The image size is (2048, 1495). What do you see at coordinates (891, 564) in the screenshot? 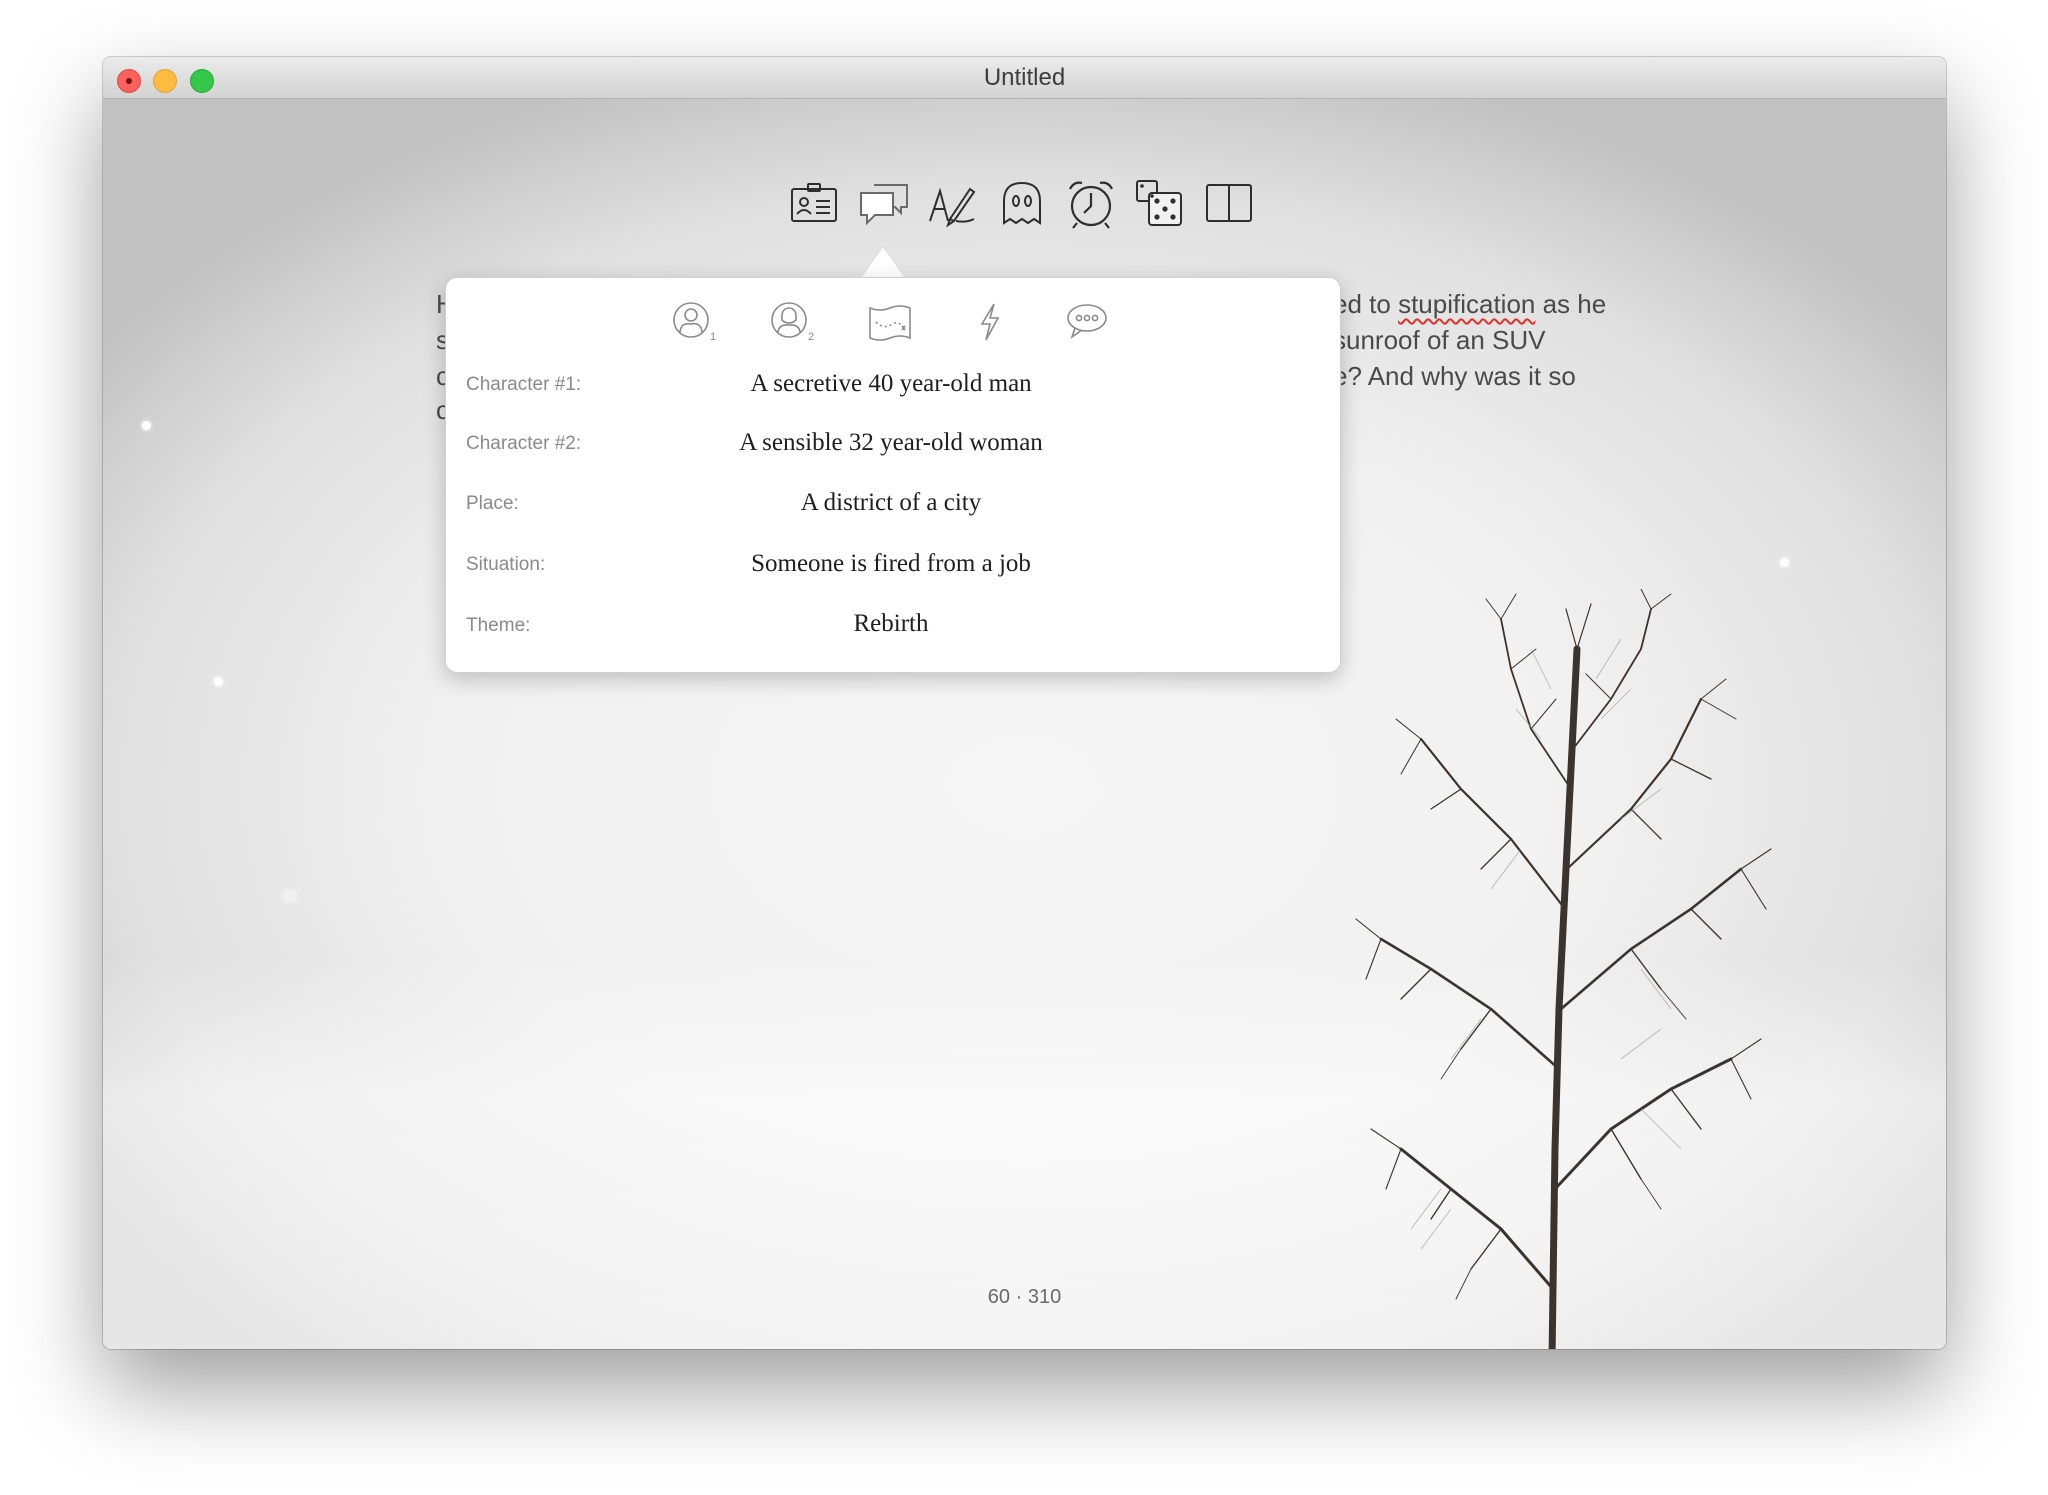
I see `prompt-value-situation: Someone is fired from a job` at bounding box center [891, 564].